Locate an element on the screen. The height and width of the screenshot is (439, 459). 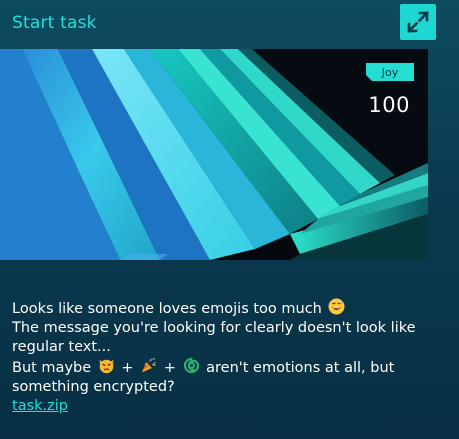
category-badge: Joy is located at coordinates (390, 72).